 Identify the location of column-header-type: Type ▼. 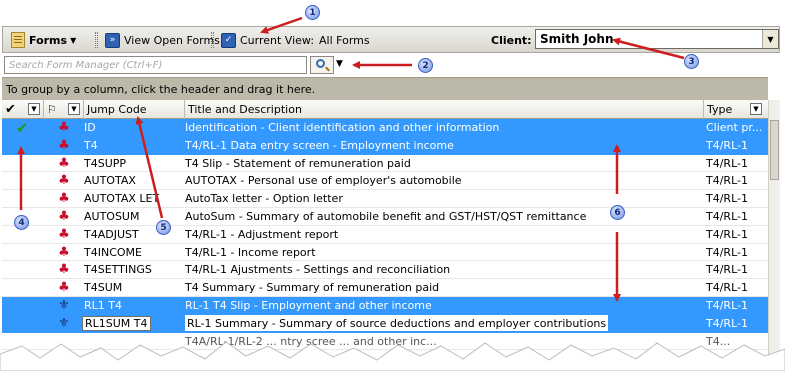
(736, 109).